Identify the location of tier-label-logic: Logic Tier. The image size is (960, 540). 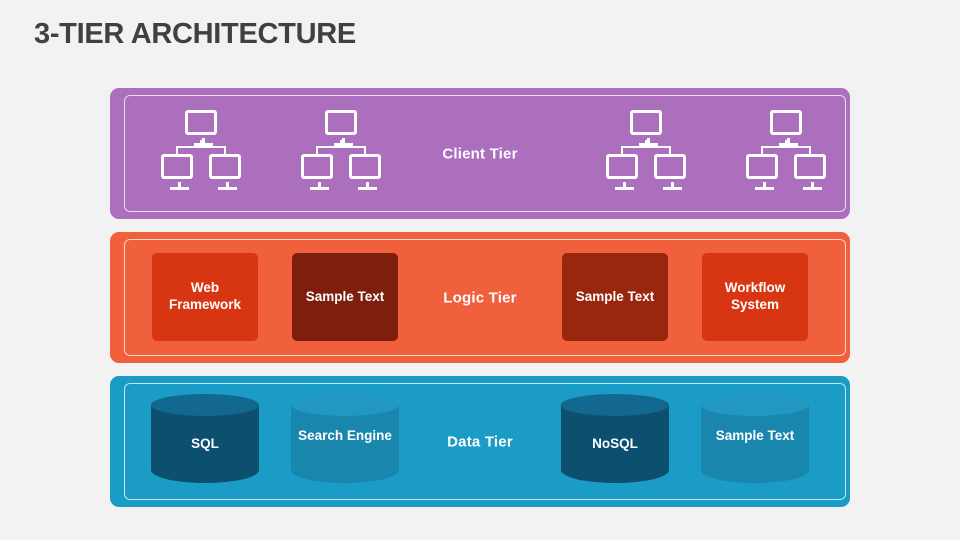
(480, 297).